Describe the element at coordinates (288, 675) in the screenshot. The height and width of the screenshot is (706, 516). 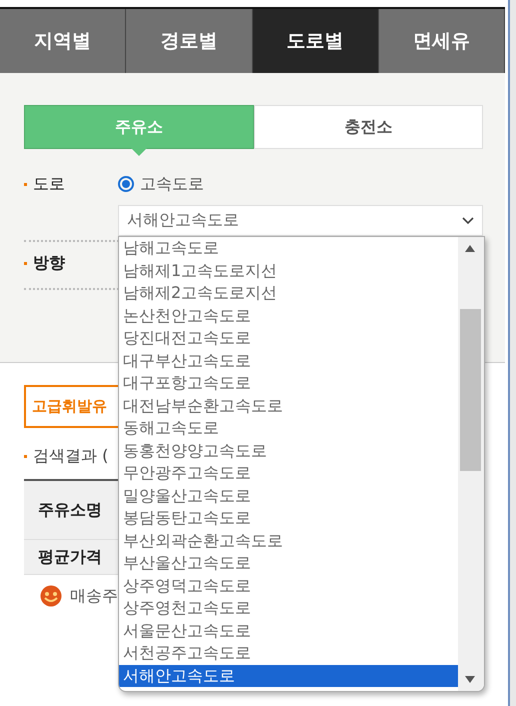
I see `dropdown-option: 서해안고속도로` at that location.